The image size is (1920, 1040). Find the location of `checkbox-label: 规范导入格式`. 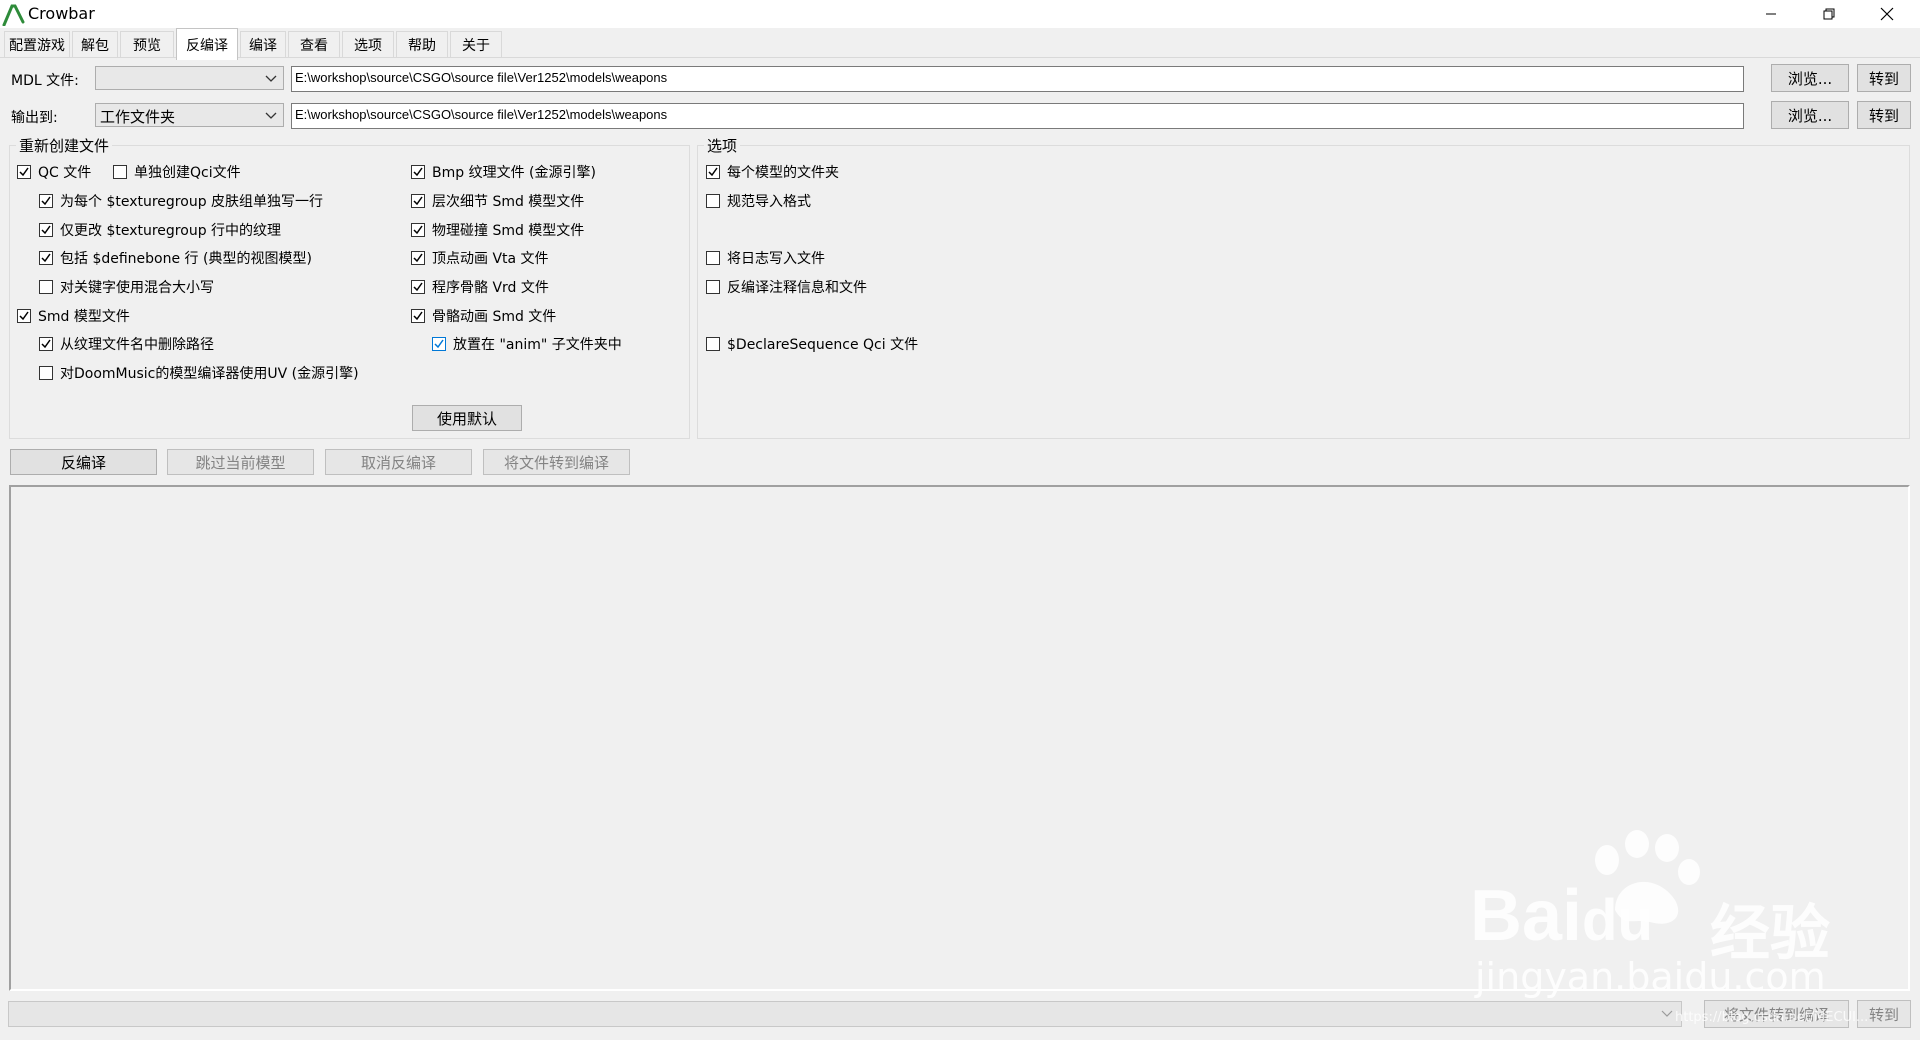

checkbox-label: 规范导入格式 is located at coordinates (769, 202).